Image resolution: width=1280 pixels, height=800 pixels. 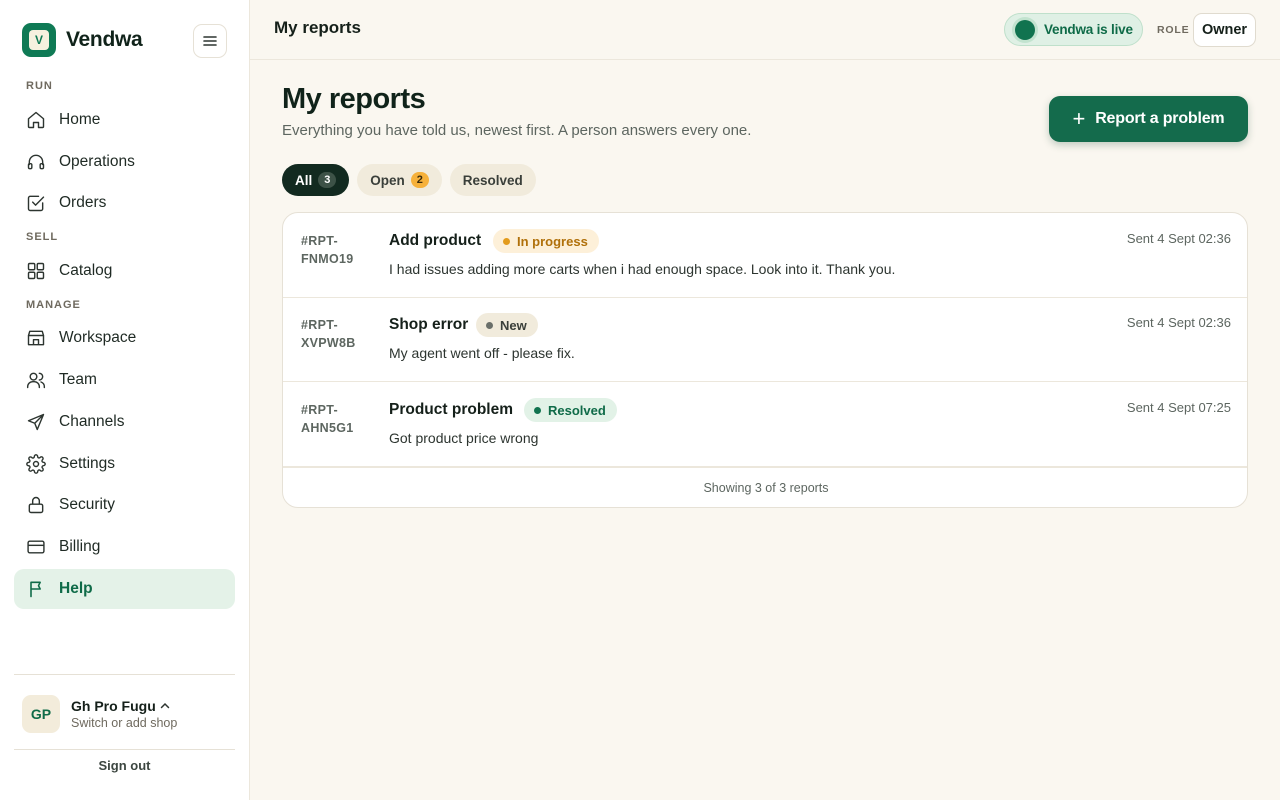 I want to click on top-bar: My reports Vendwa is live ROLE Owner, so click(x=765, y=30).